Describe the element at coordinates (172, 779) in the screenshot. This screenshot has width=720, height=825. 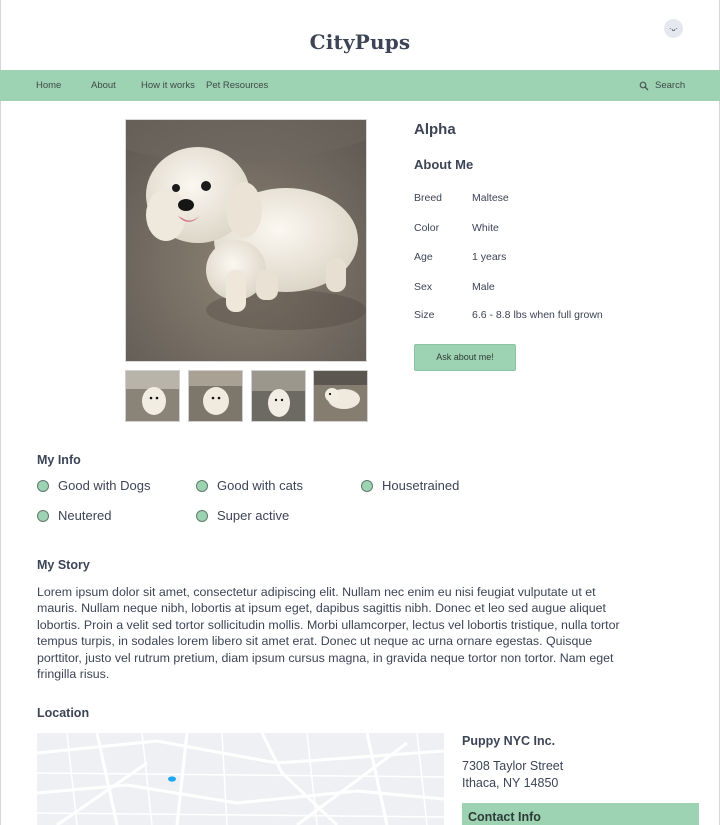
I see `map-pin-icon` at that location.